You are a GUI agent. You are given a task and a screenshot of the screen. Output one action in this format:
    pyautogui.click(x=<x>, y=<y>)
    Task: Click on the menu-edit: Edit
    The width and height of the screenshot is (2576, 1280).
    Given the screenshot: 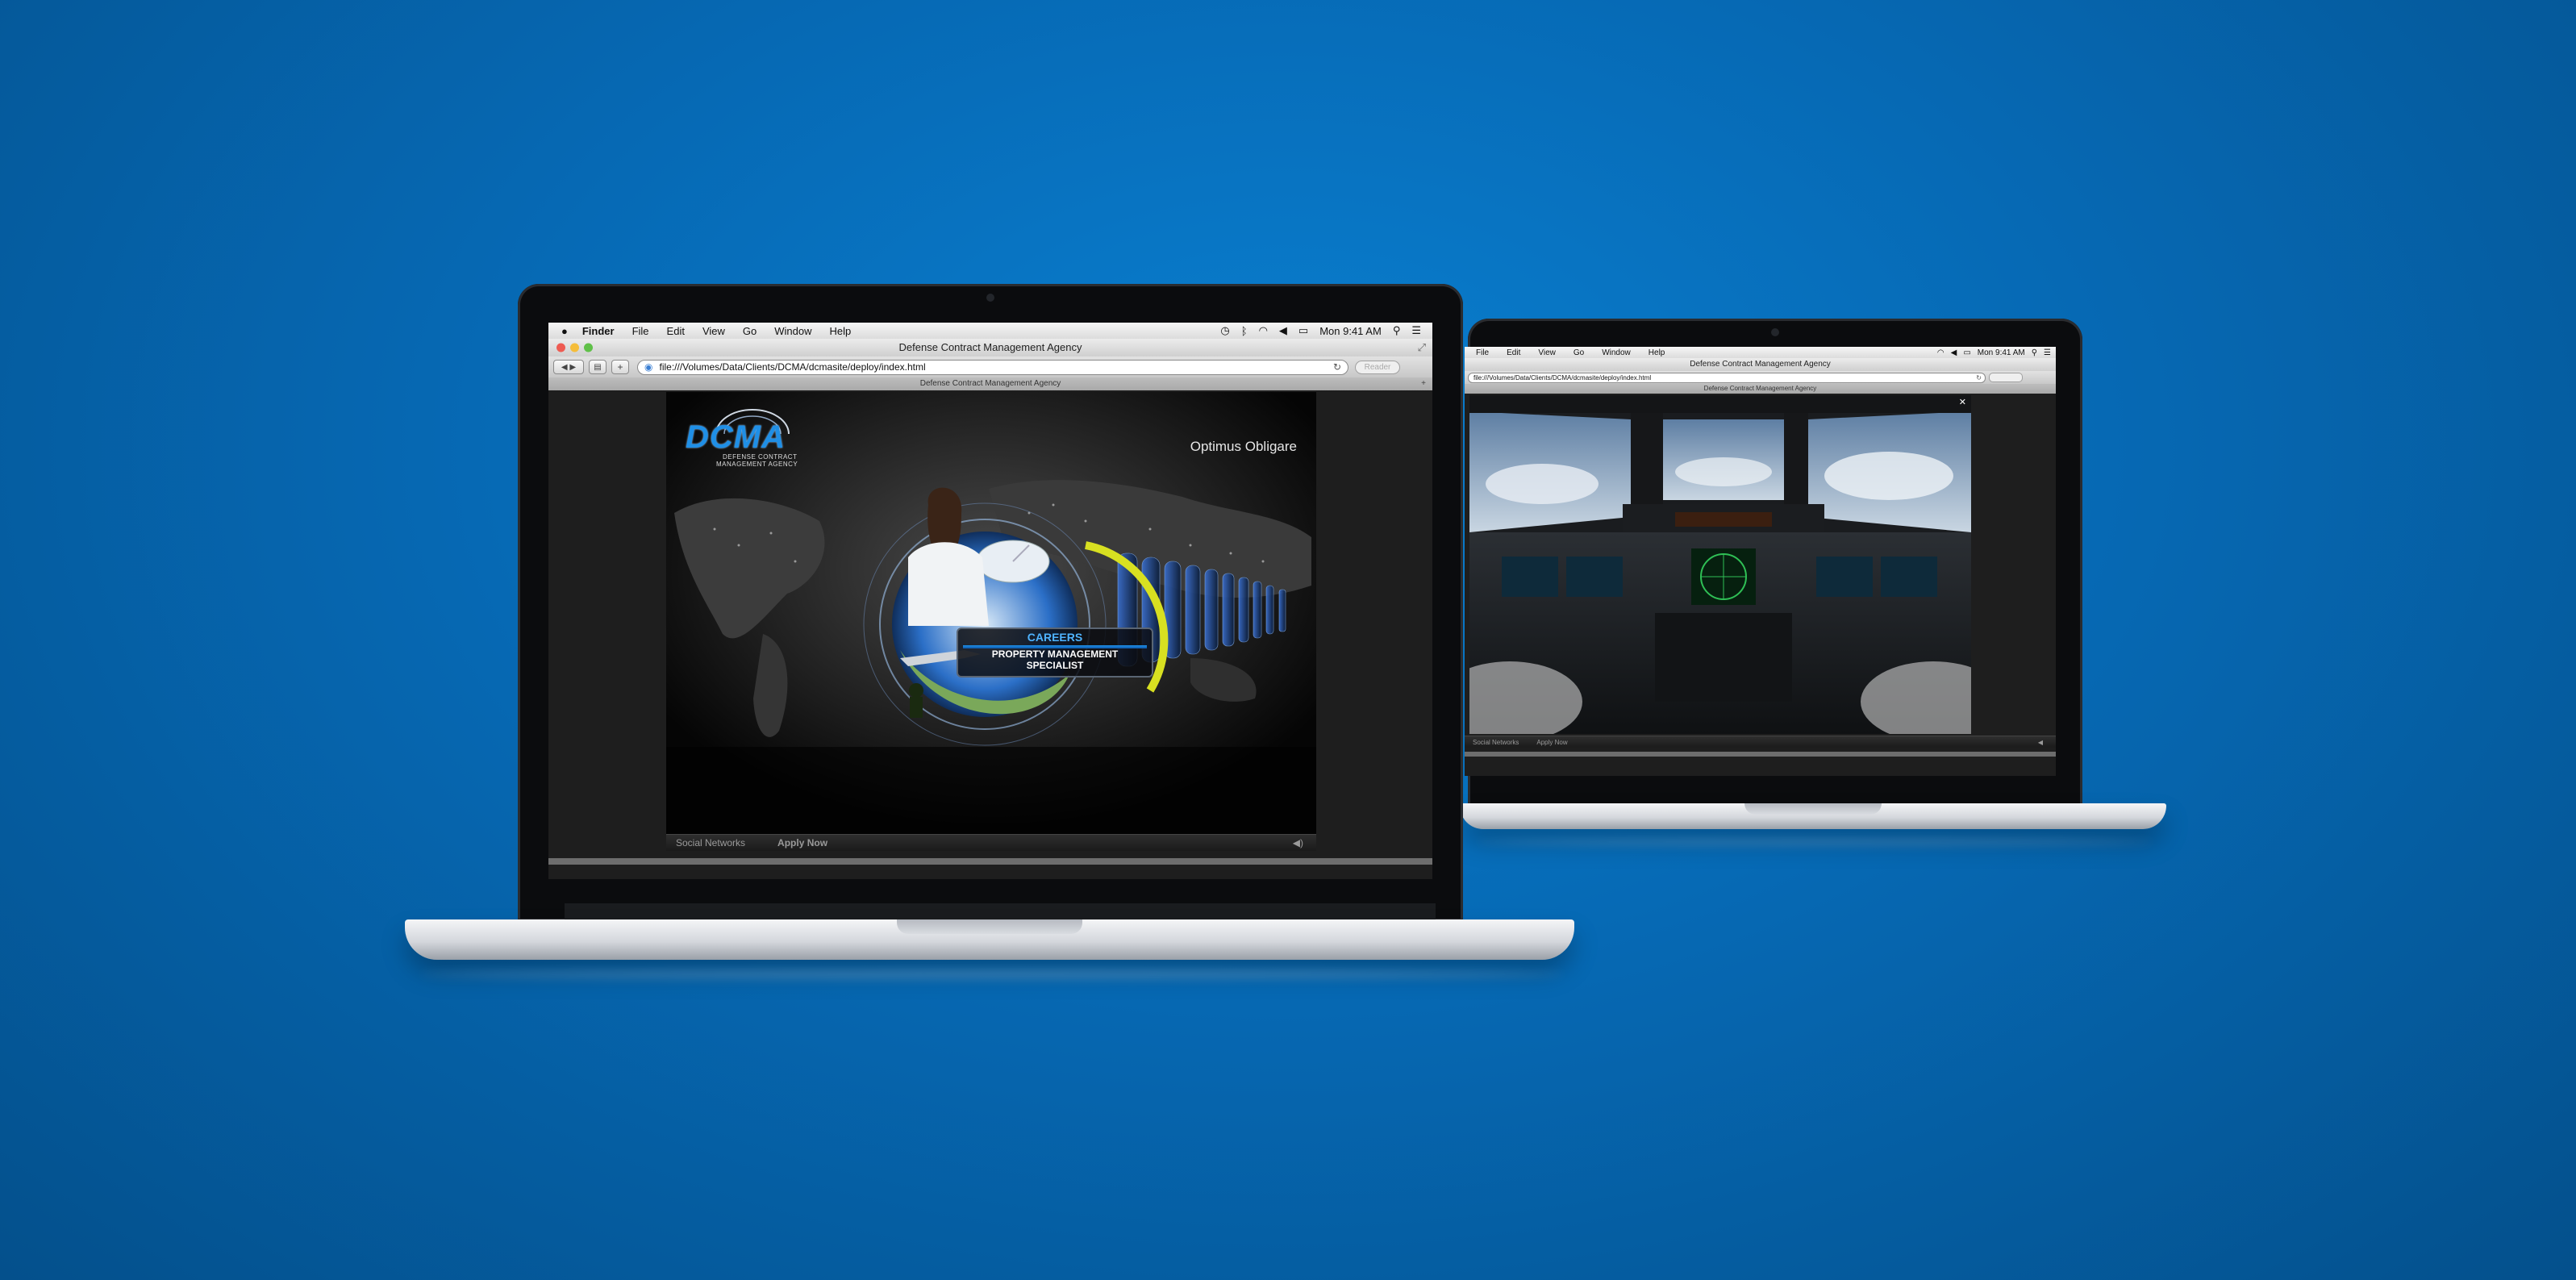 What is the action you would take?
    pyautogui.click(x=676, y=331)
    